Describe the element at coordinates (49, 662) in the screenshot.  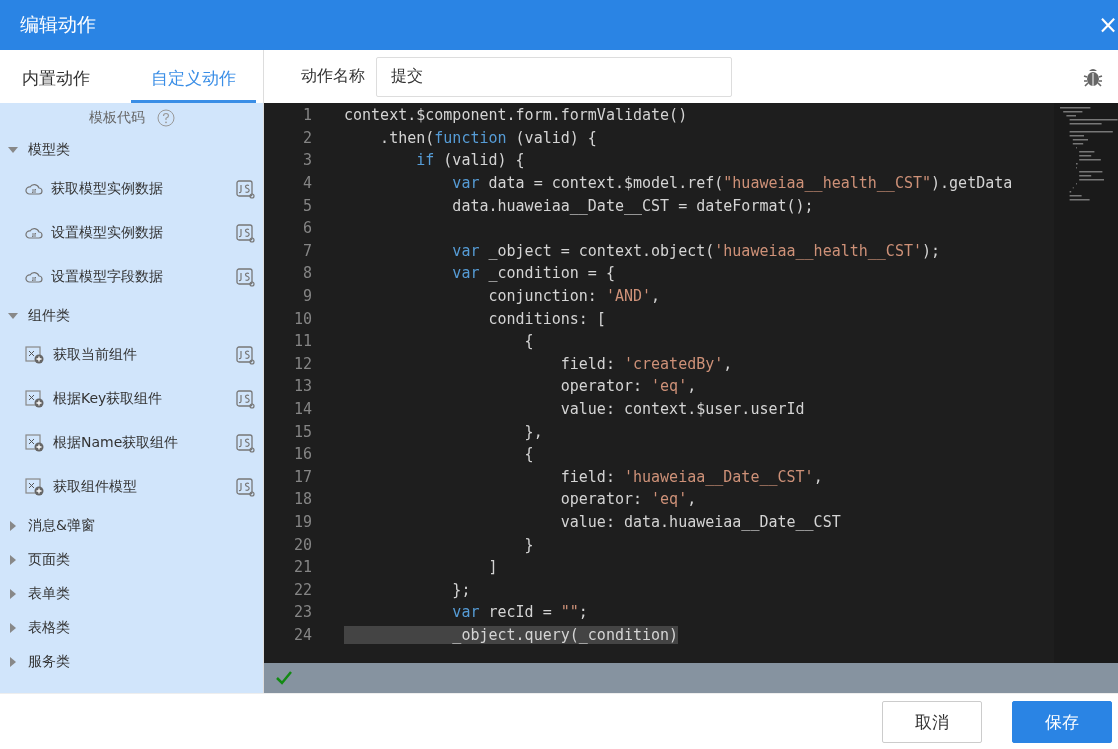
I see `category-label: 服务类` at that location.